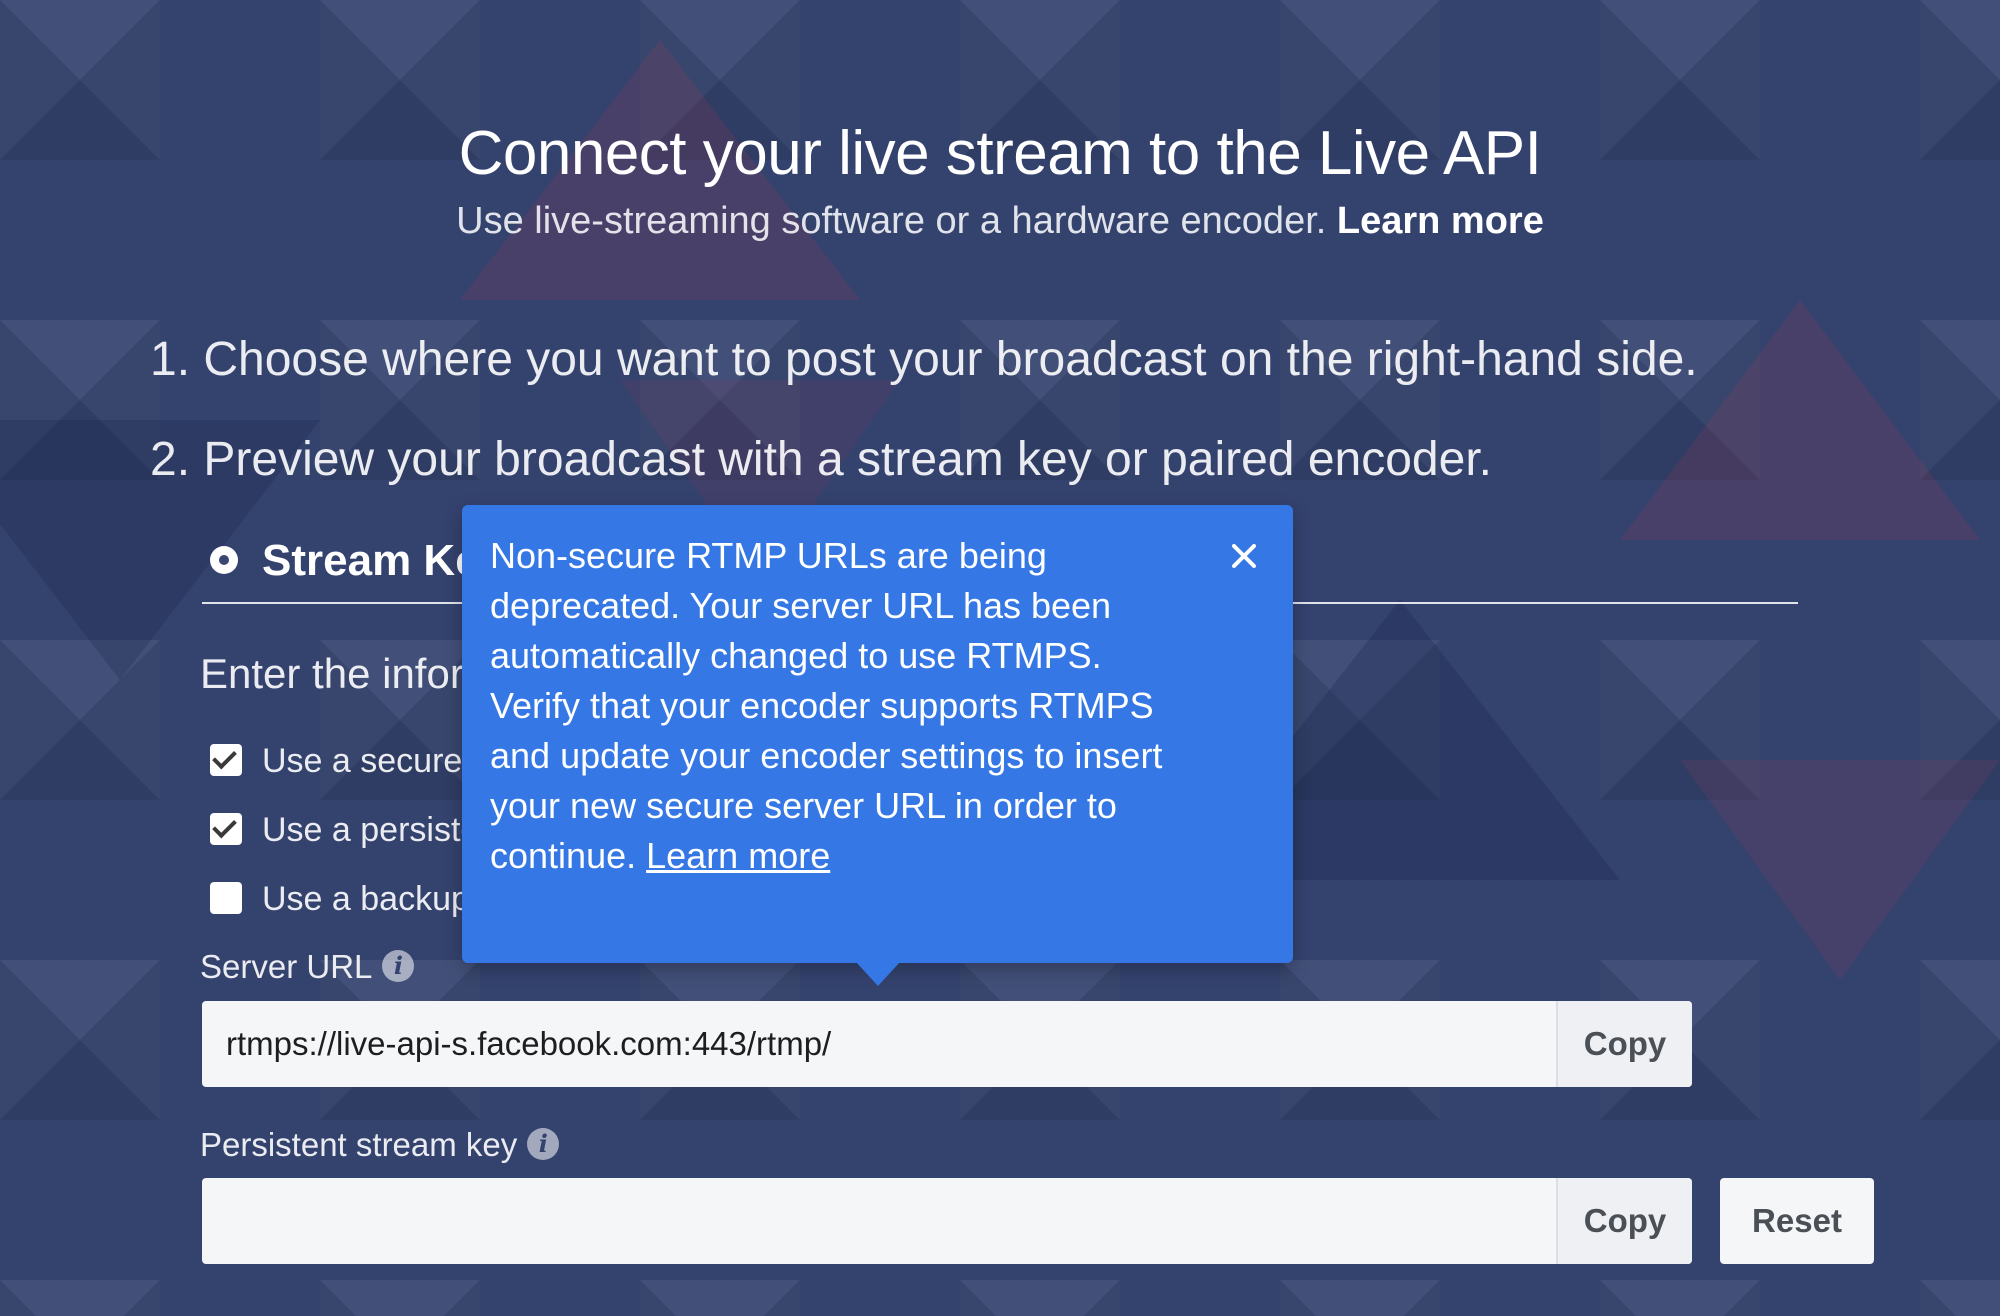  I want to click on persistent-key-checkbox, so click(226, 829).